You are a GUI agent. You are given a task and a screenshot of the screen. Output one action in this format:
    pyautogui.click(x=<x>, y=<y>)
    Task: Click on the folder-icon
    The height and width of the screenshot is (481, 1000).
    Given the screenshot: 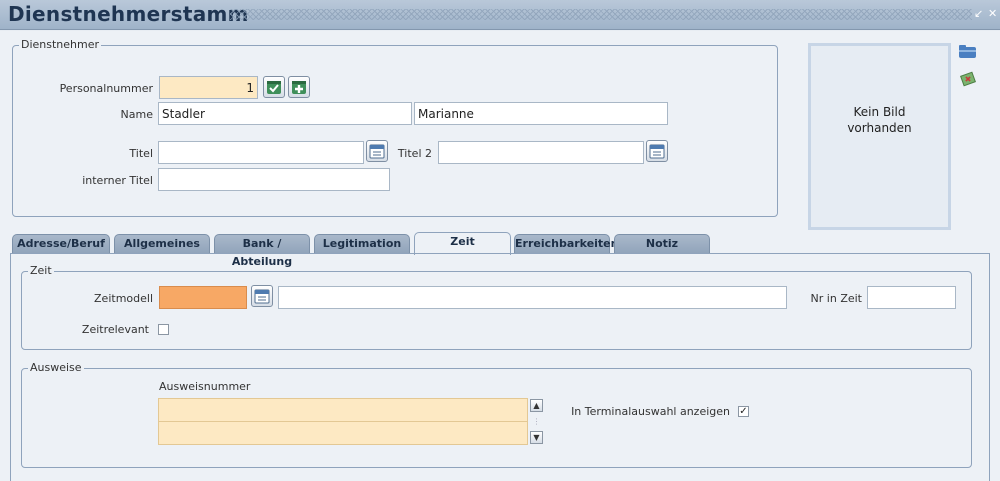 What is the action you would take?
    pyautogui.click(x=967, y=53)
    